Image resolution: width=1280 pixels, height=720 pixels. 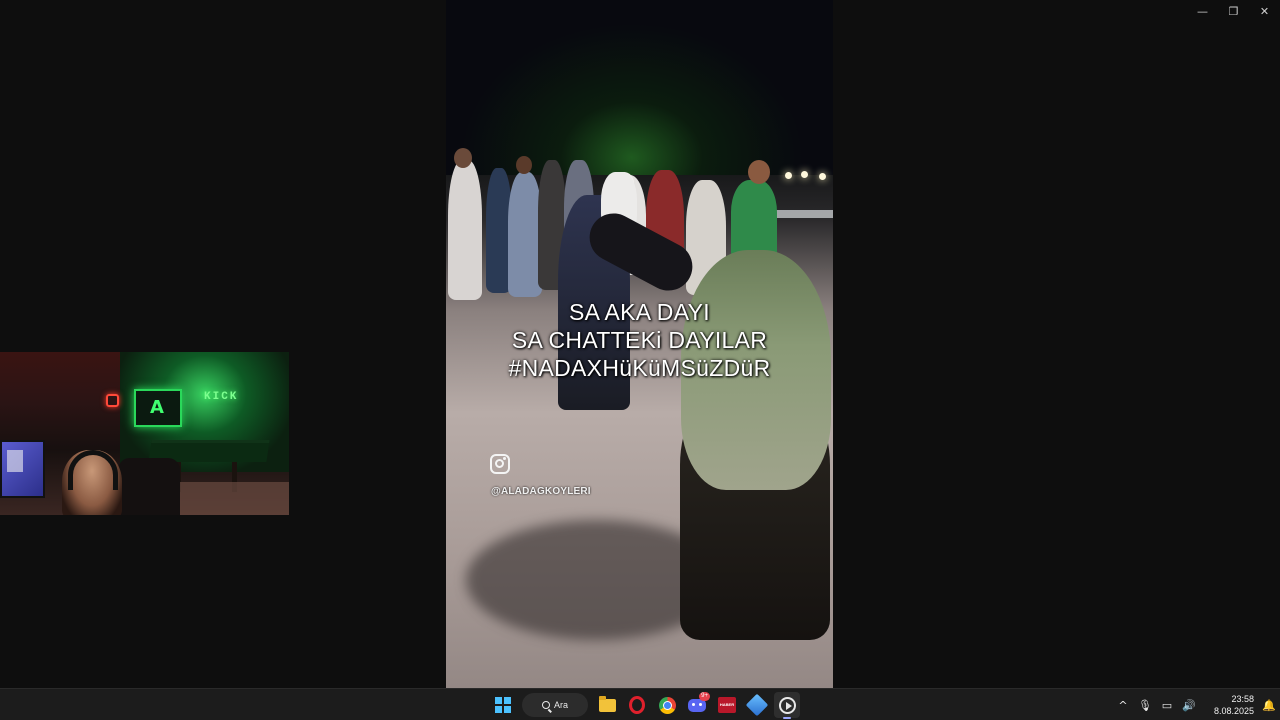 I want to click on play-icon, so click(x=787, y=705).